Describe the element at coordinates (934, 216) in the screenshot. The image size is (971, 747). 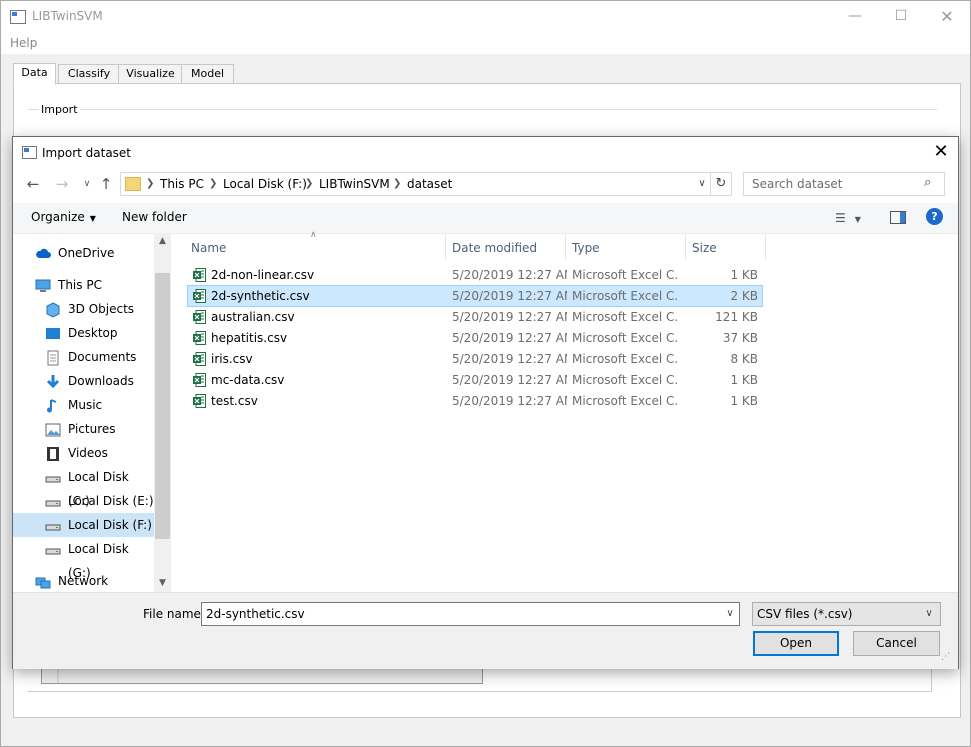
I see `help-icon: ?` at that location.